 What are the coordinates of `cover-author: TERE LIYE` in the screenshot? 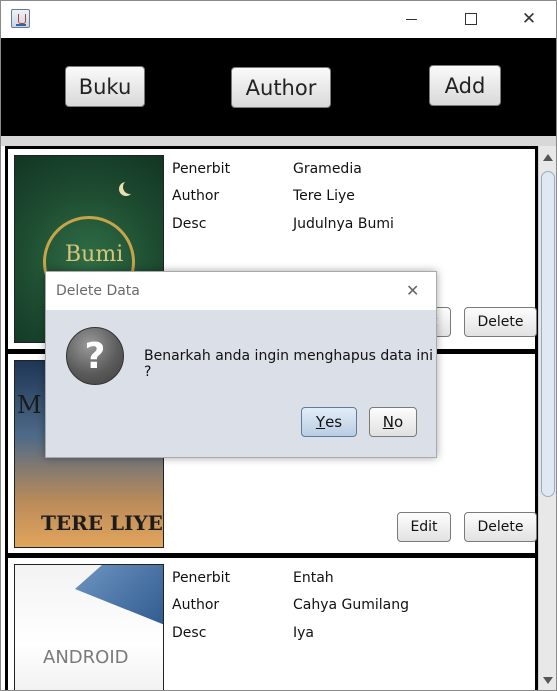 It's located at (102, 523).